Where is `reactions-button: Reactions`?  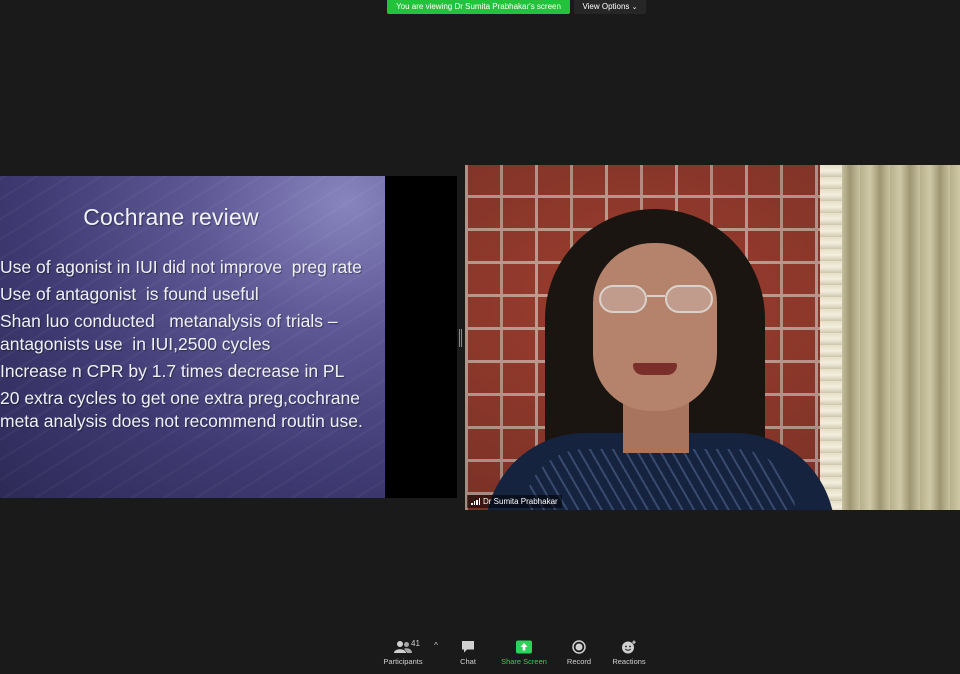 reactions-button: Reactions is located at coordinates (629, 655).